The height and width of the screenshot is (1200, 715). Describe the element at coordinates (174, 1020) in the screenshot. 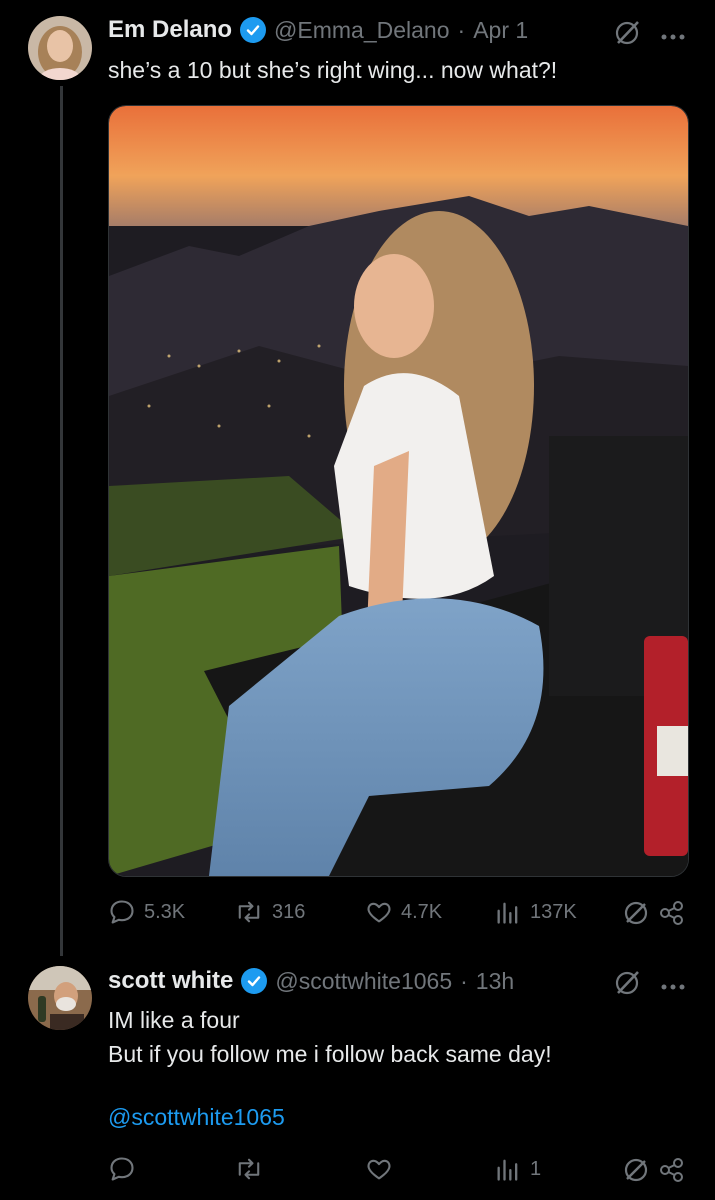

I see `reply-text-line-1: IM like a four` at that location.